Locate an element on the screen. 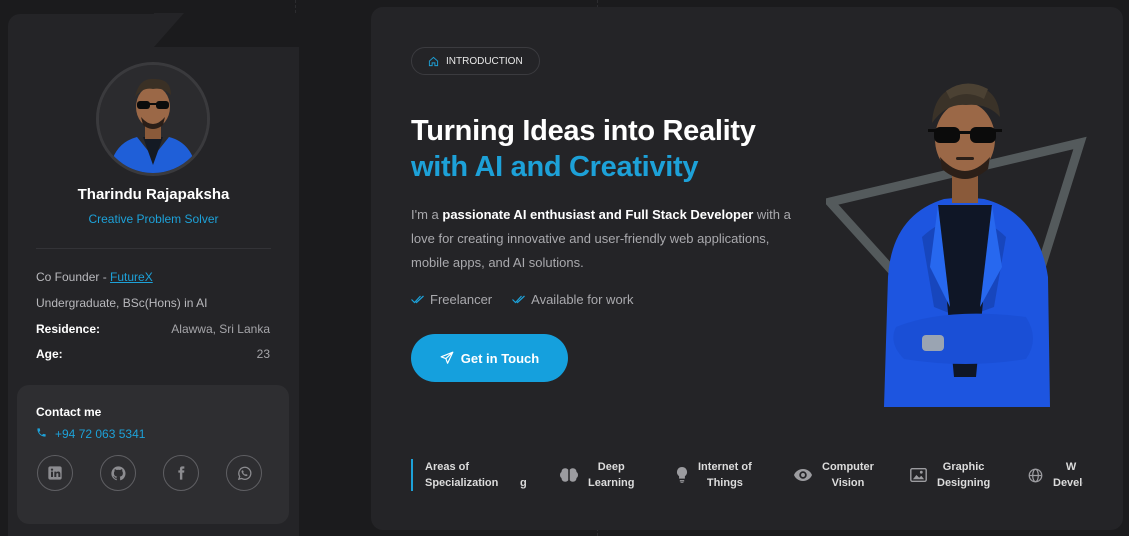  get-in-touch-button: Get in Touch is located at coordinates (489, 358).